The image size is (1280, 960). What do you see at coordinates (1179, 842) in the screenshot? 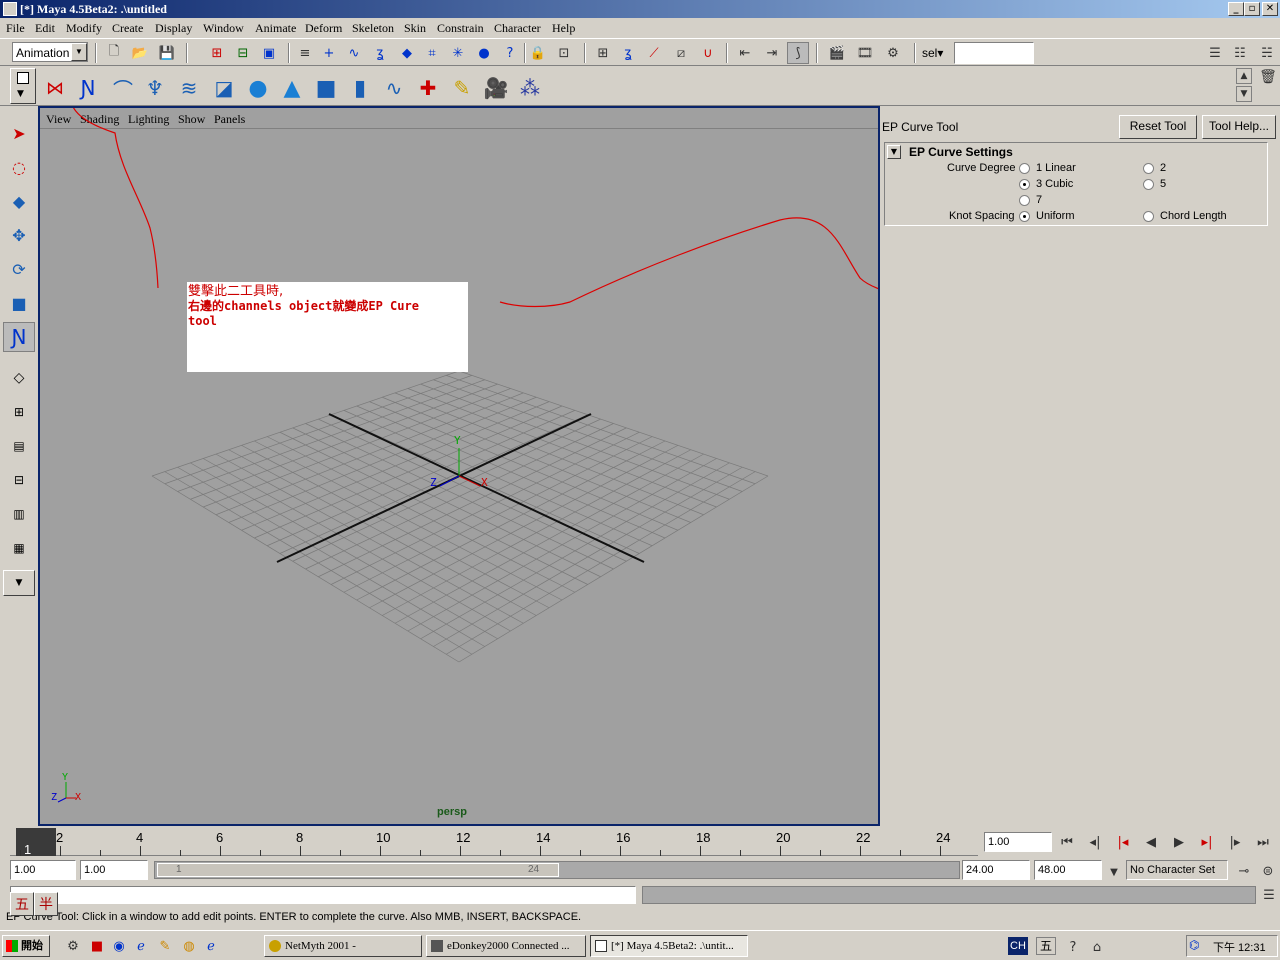
I see `play-forwards-icon: ▶` at bounding box center [1179, 842].